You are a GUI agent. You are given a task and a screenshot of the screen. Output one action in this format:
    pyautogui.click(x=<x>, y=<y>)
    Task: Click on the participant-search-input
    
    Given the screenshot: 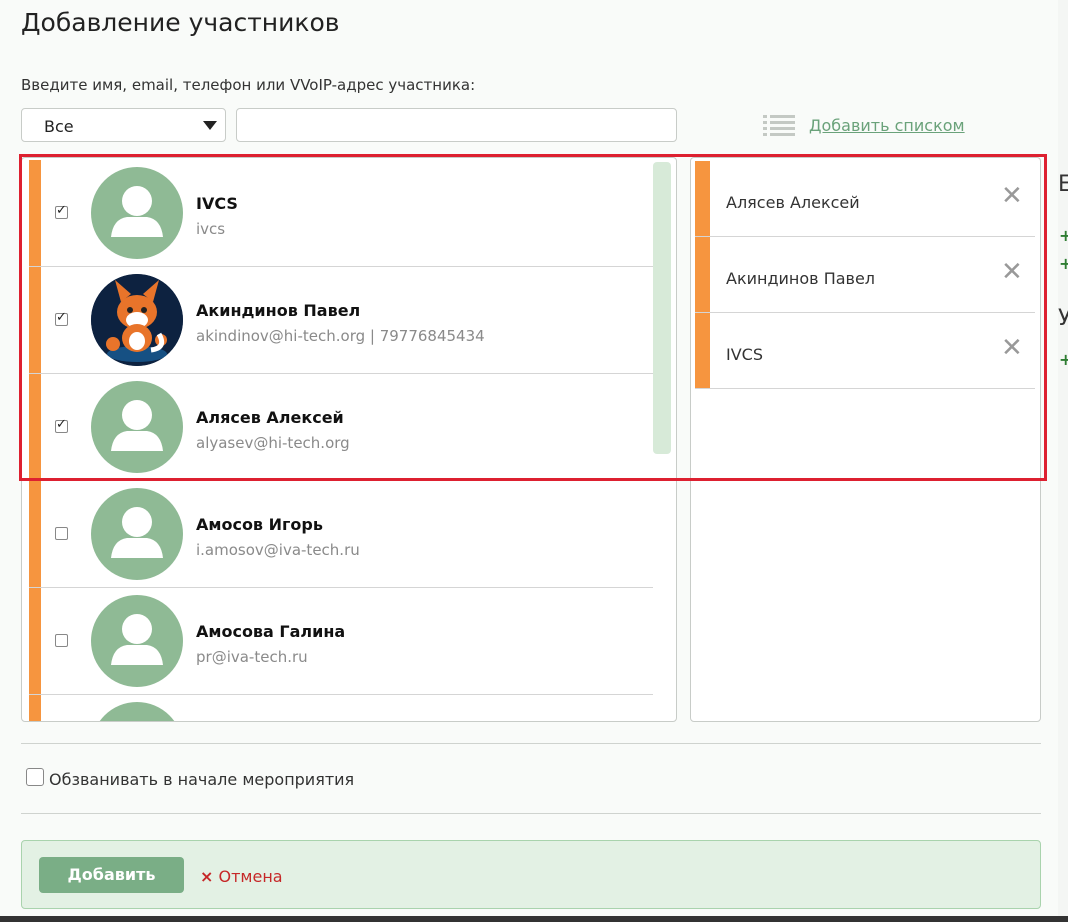 What is the action you would take?
    pyautogui.click(x=456, y=125)
    